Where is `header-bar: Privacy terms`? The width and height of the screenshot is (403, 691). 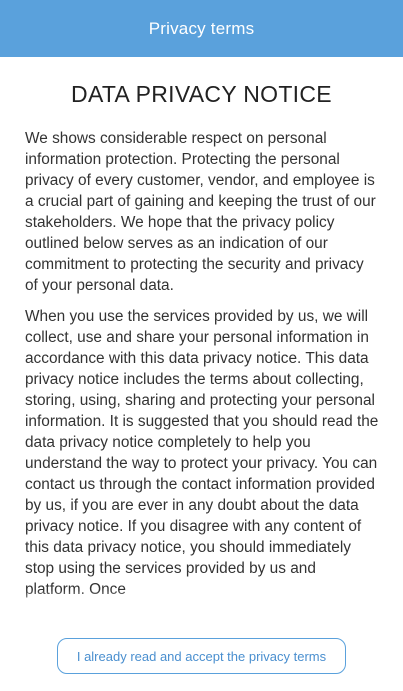 header-bar: Privacy terms is located at coordinates (201, 28).